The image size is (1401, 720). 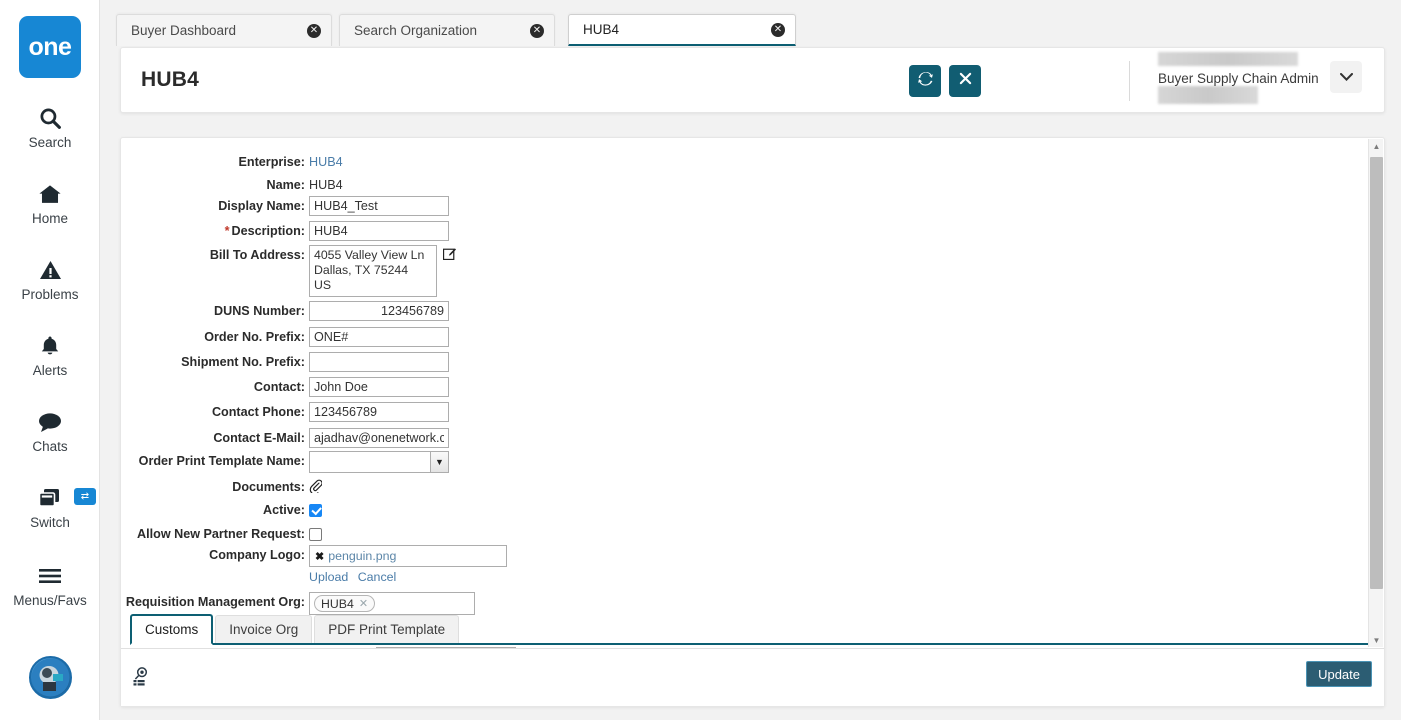 What do you see at coordinates (362, 556) in the screenshot?
I see `company-logo-filename: penguin.png` at bounding box center [362, 556].